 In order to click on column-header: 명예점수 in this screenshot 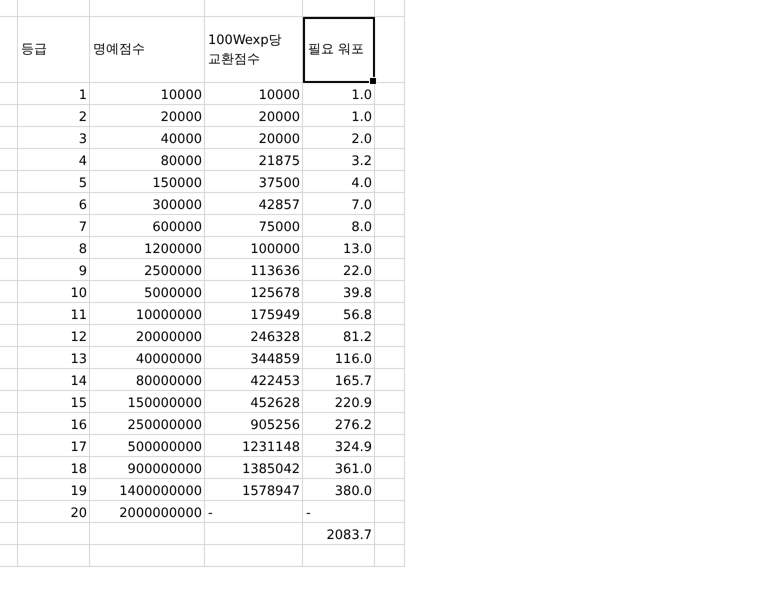, I will do `click(119, 50)`.